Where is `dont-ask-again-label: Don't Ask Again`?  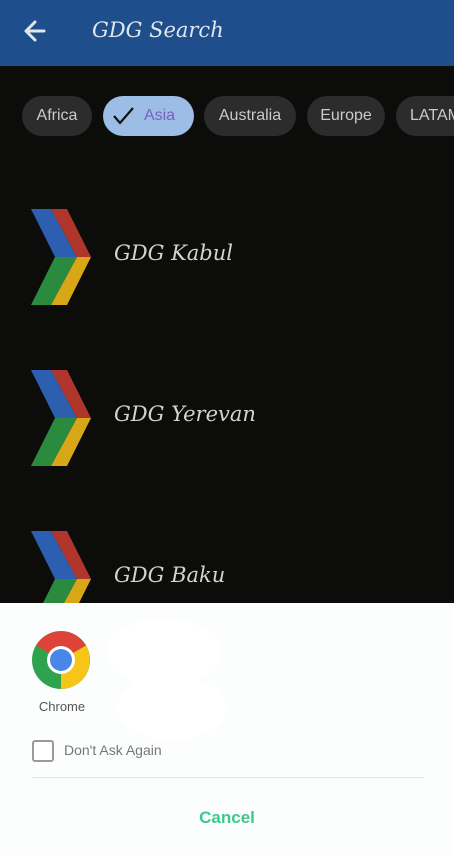 dont-ask-again-label: Don't Ask Again is located at coordinates (113, 750).